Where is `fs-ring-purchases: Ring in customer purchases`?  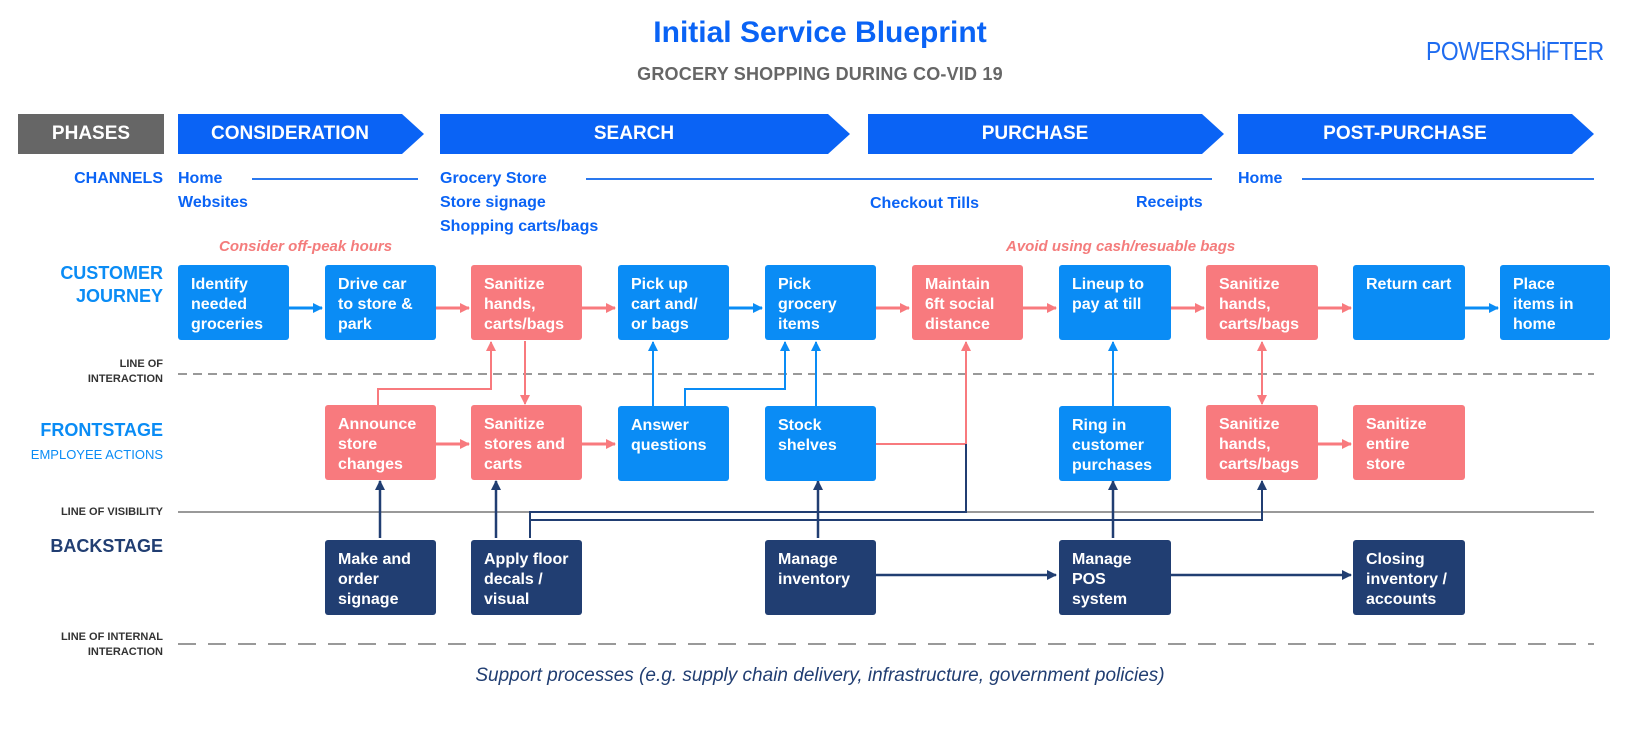 fs-ring-purchases: Ring in customer purchases is located at coordinates (1115, 443).